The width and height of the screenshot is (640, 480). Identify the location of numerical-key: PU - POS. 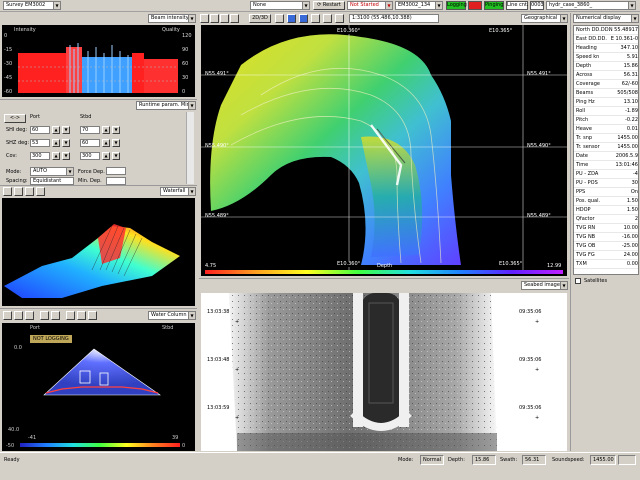
(587, 183).